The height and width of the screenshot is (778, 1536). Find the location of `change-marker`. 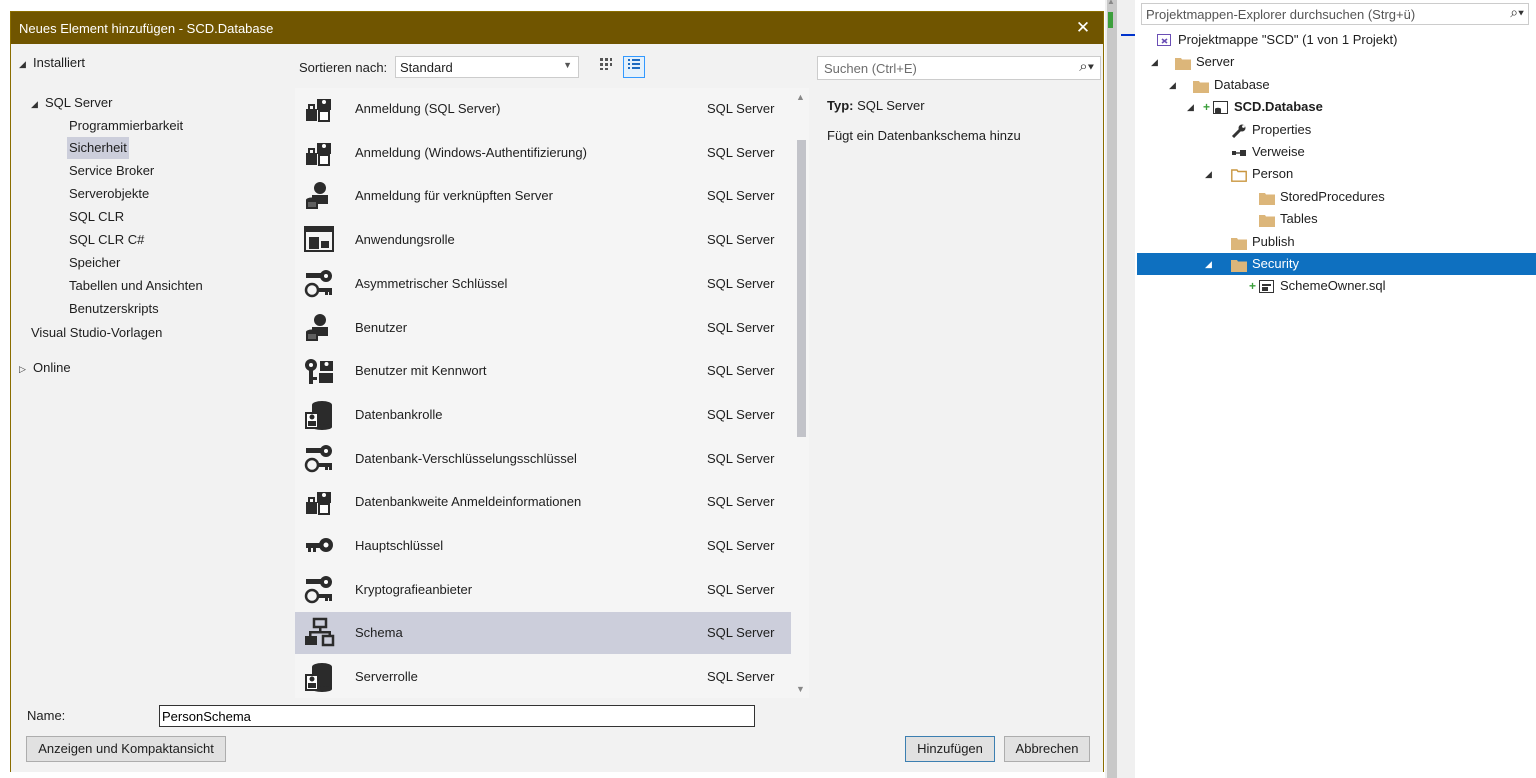

change-marker is located at coordinates (1110, 20).